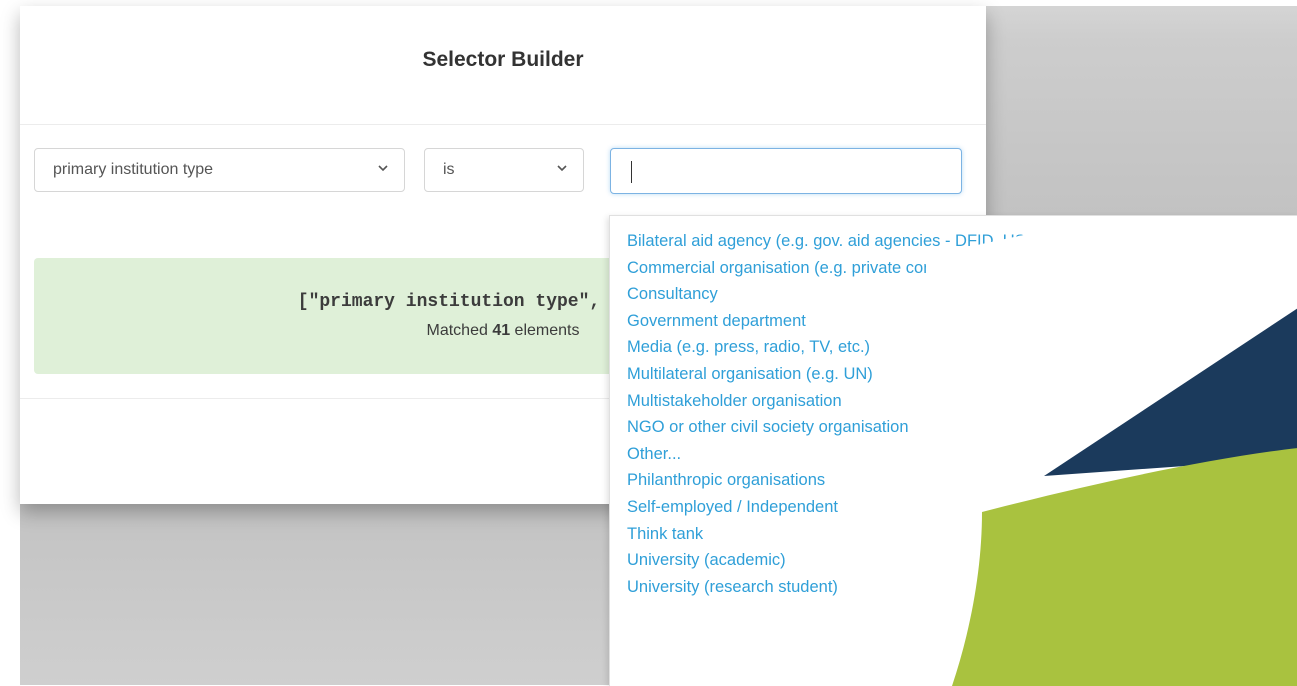  I want to click on left-margin, so click(10, 342).